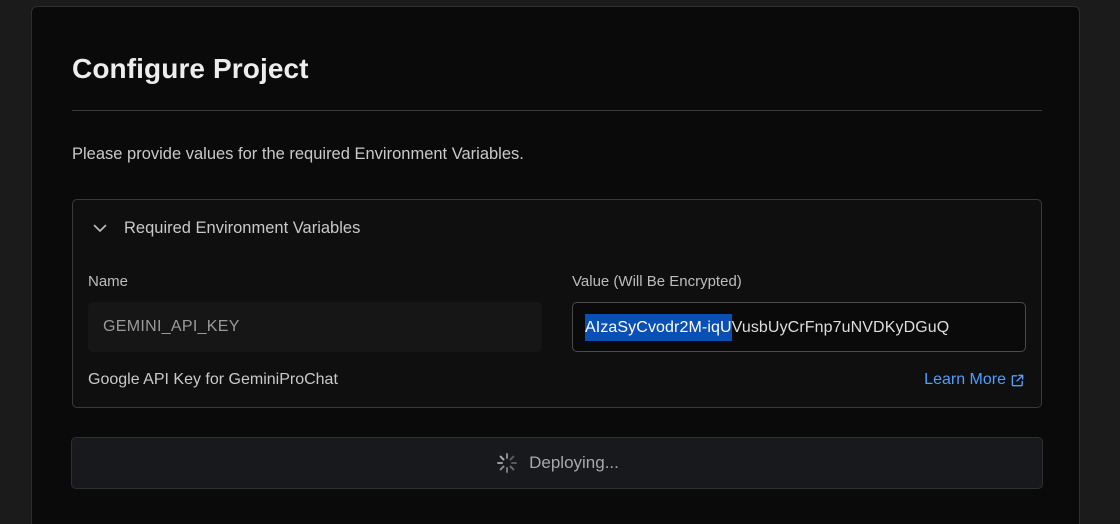  I want to click on value-selected-text: AIzaSyCvodr2M-iqU, so click(658, 327).